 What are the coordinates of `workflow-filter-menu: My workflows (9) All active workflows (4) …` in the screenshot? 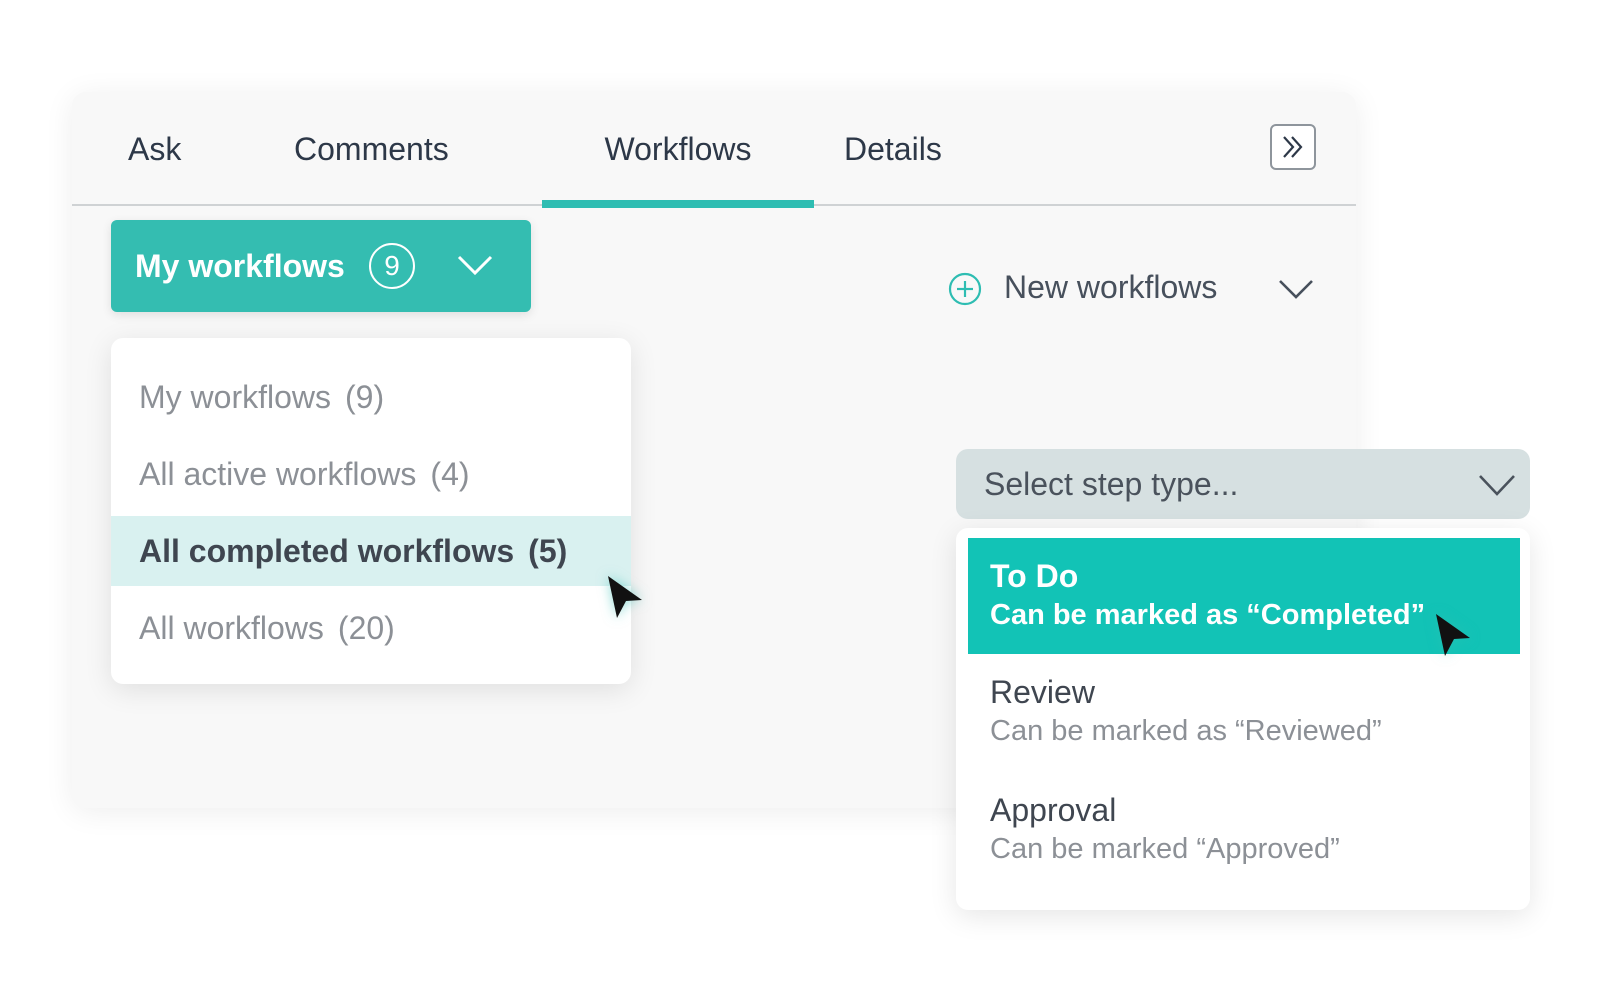 It's located at (371, 511).